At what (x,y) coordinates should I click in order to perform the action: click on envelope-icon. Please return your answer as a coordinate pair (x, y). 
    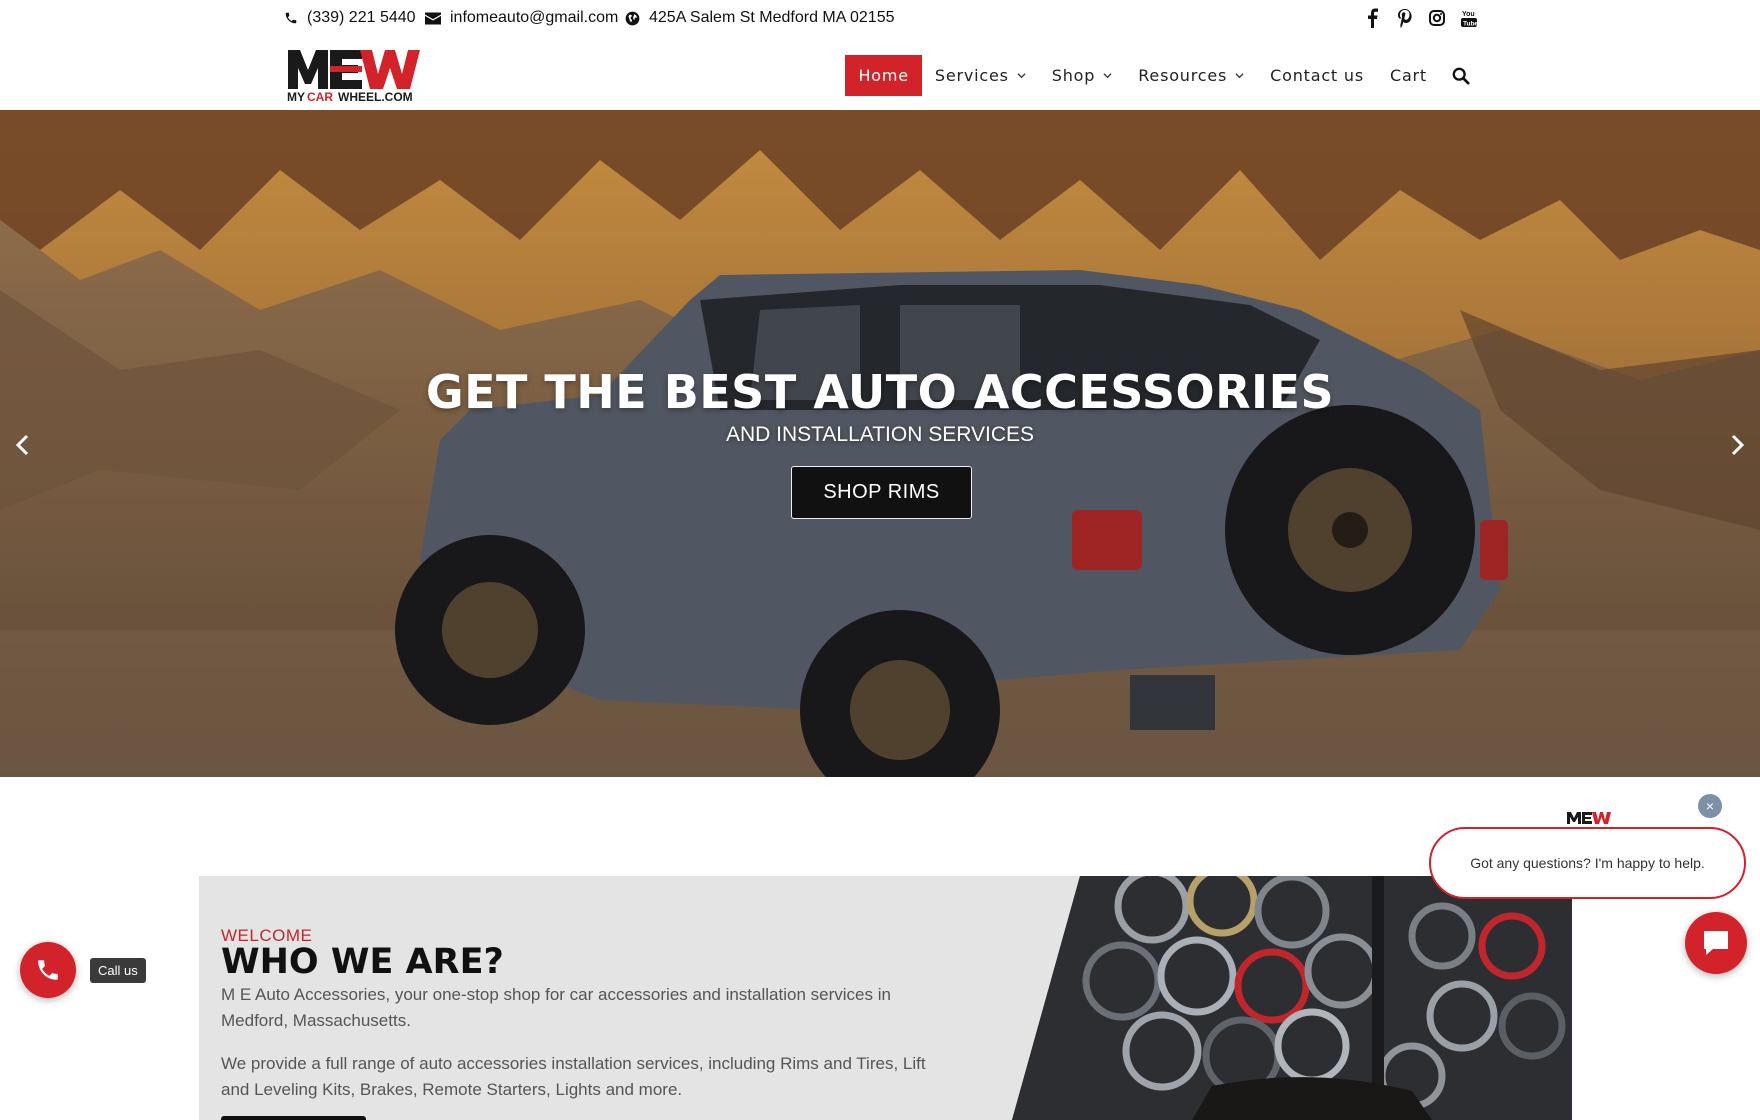
    Looking at the image, I should click on (433, 18).